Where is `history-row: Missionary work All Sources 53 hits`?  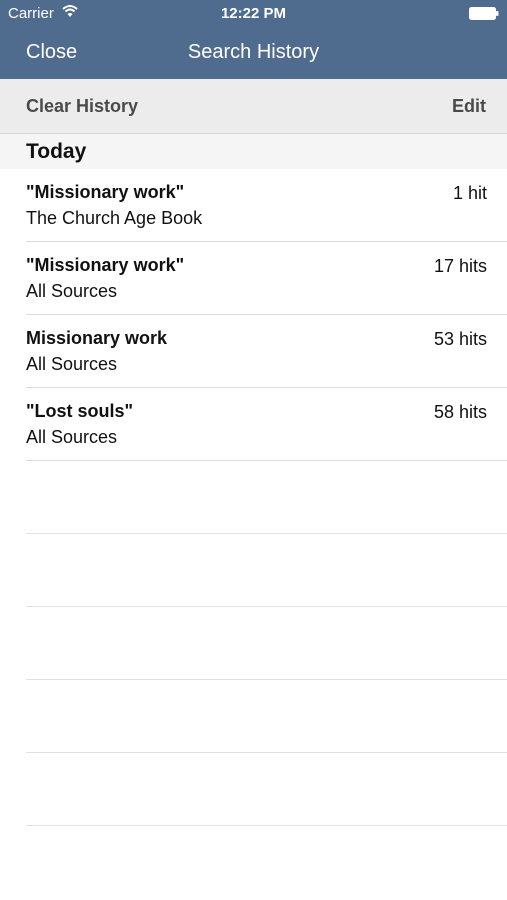
history-row: Missionary work All Sources 53 hits is located at coordinates (253, 351).